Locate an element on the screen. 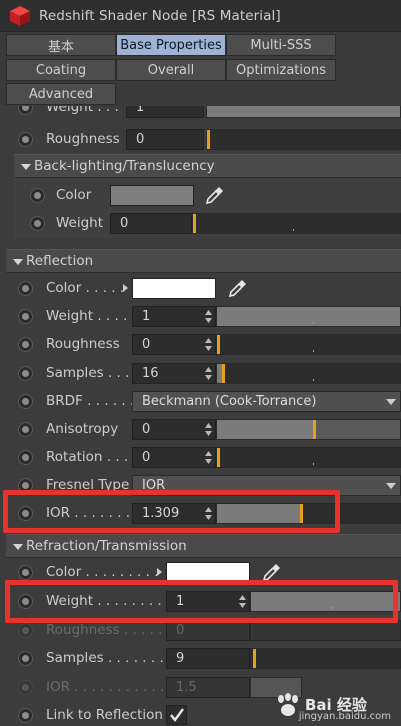 The width and height of the screenshot is (401, 726). checkmark-icon is located at coordinates (177, 715).